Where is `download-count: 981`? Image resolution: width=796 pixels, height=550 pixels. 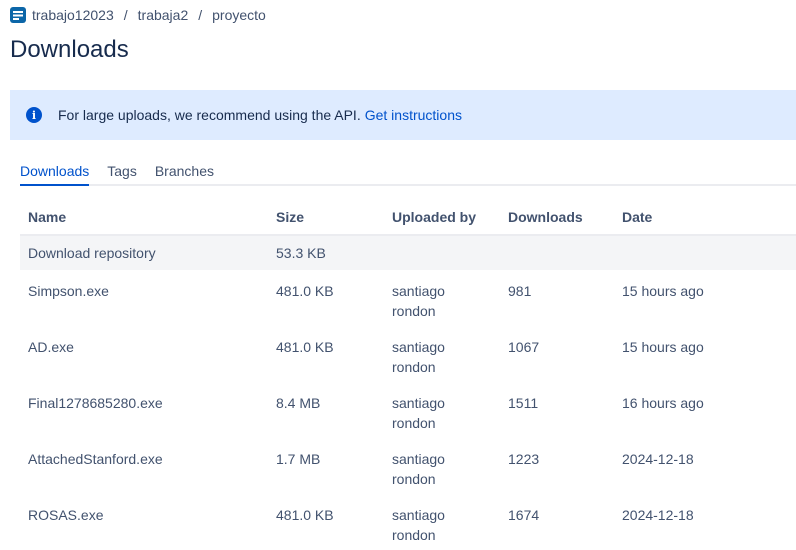
download-count: 981 is located at coordinates (520, 291).